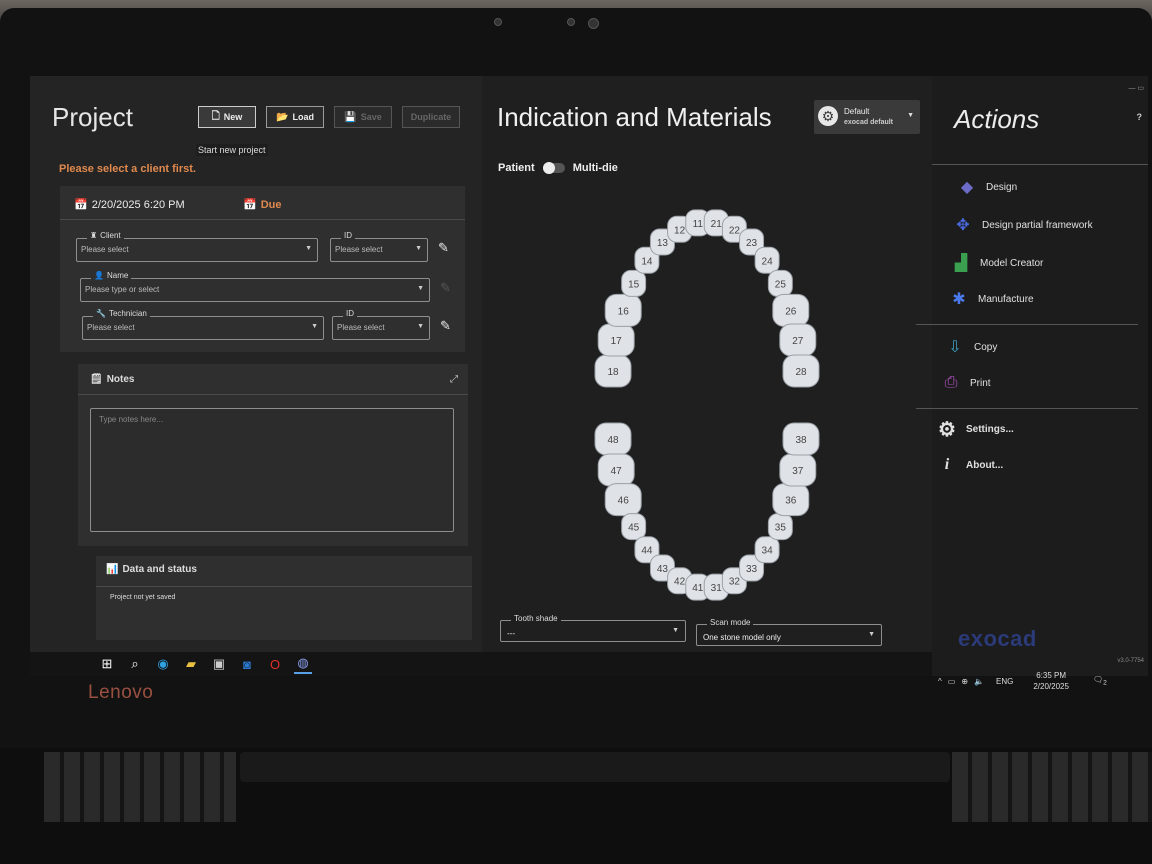 This screenshot has height=864, width=1152. What do you see at coordinates (96, 379) in the screenshot?
I see `notes-icon: 🗒` at bounding box center [96, 379].